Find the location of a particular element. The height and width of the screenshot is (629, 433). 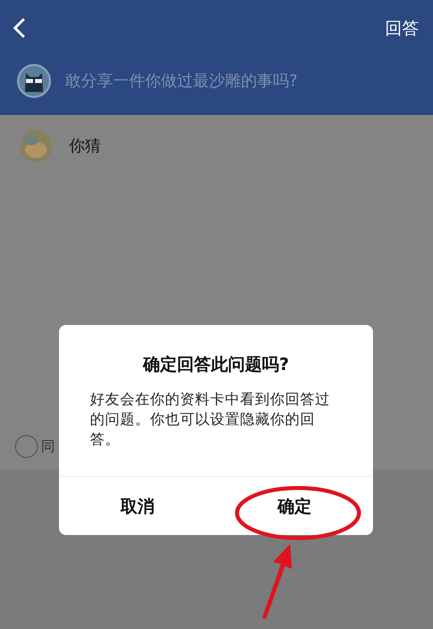

user-avatar-icon is located at coordinates (36, 146).